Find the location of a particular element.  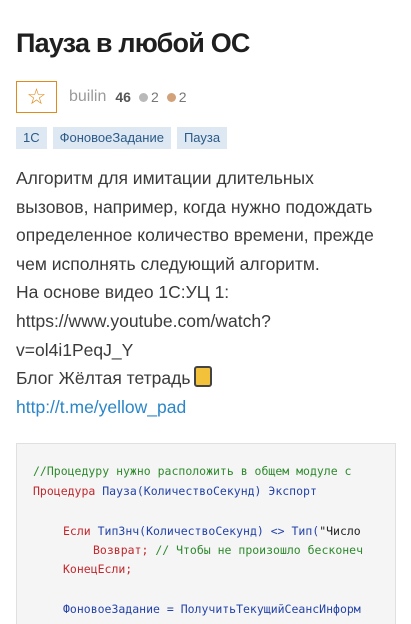

author-link: builin is located at coordinates (87, 97).